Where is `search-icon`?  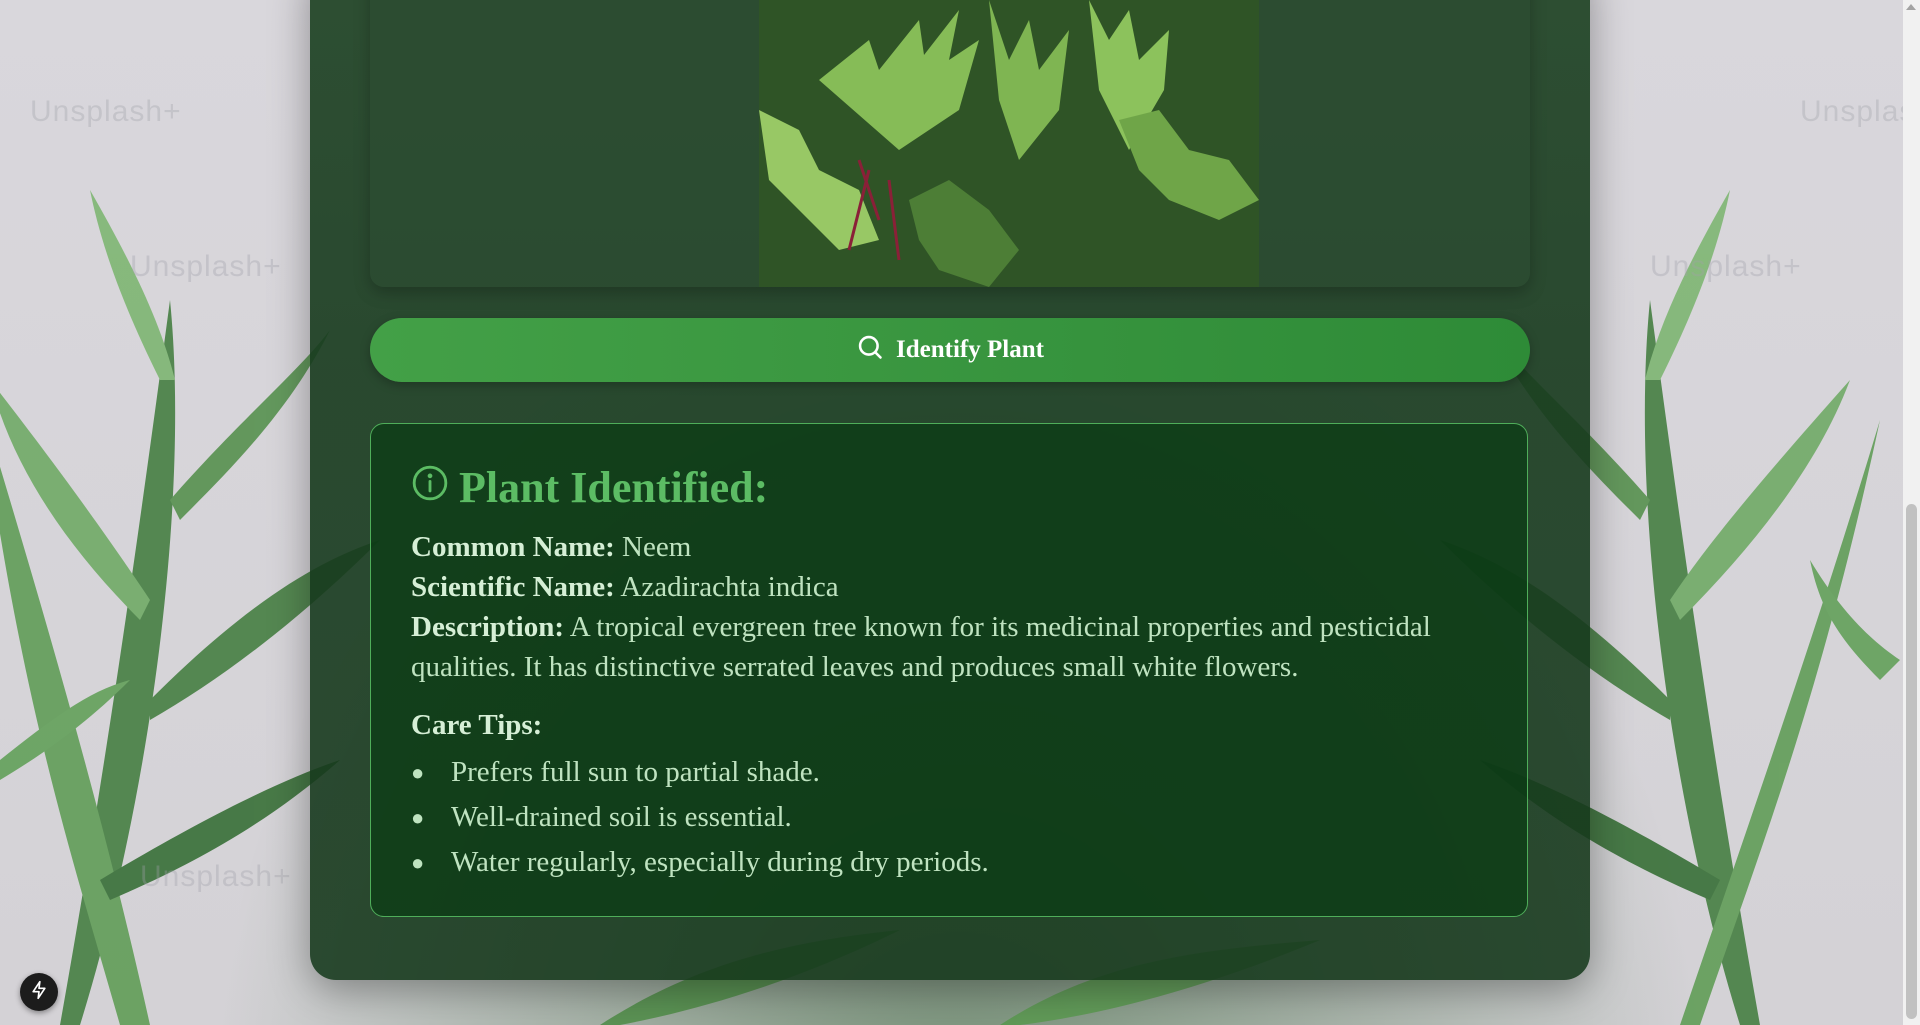 search-icon is located at coordinates (870, 350).